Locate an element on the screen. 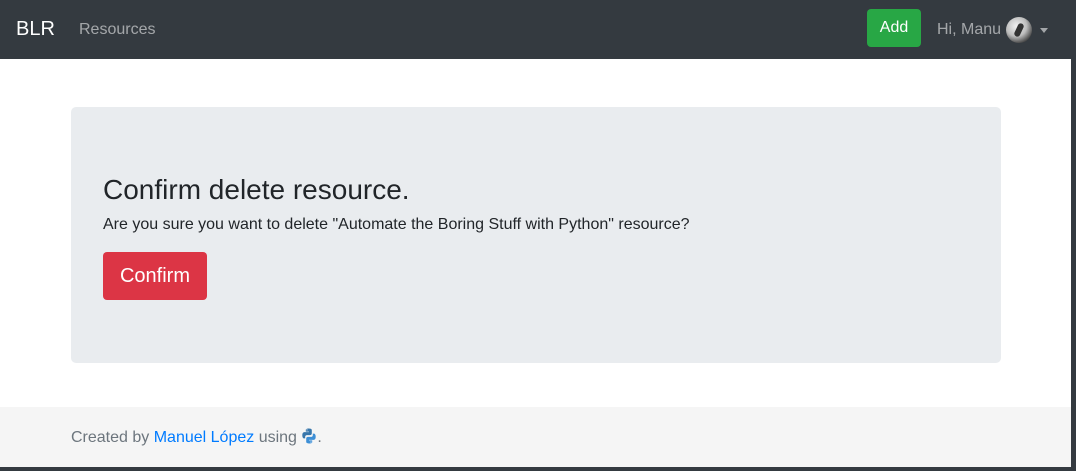 The image size is (1076, 471). python-icon is located at coordinates (309, 436).